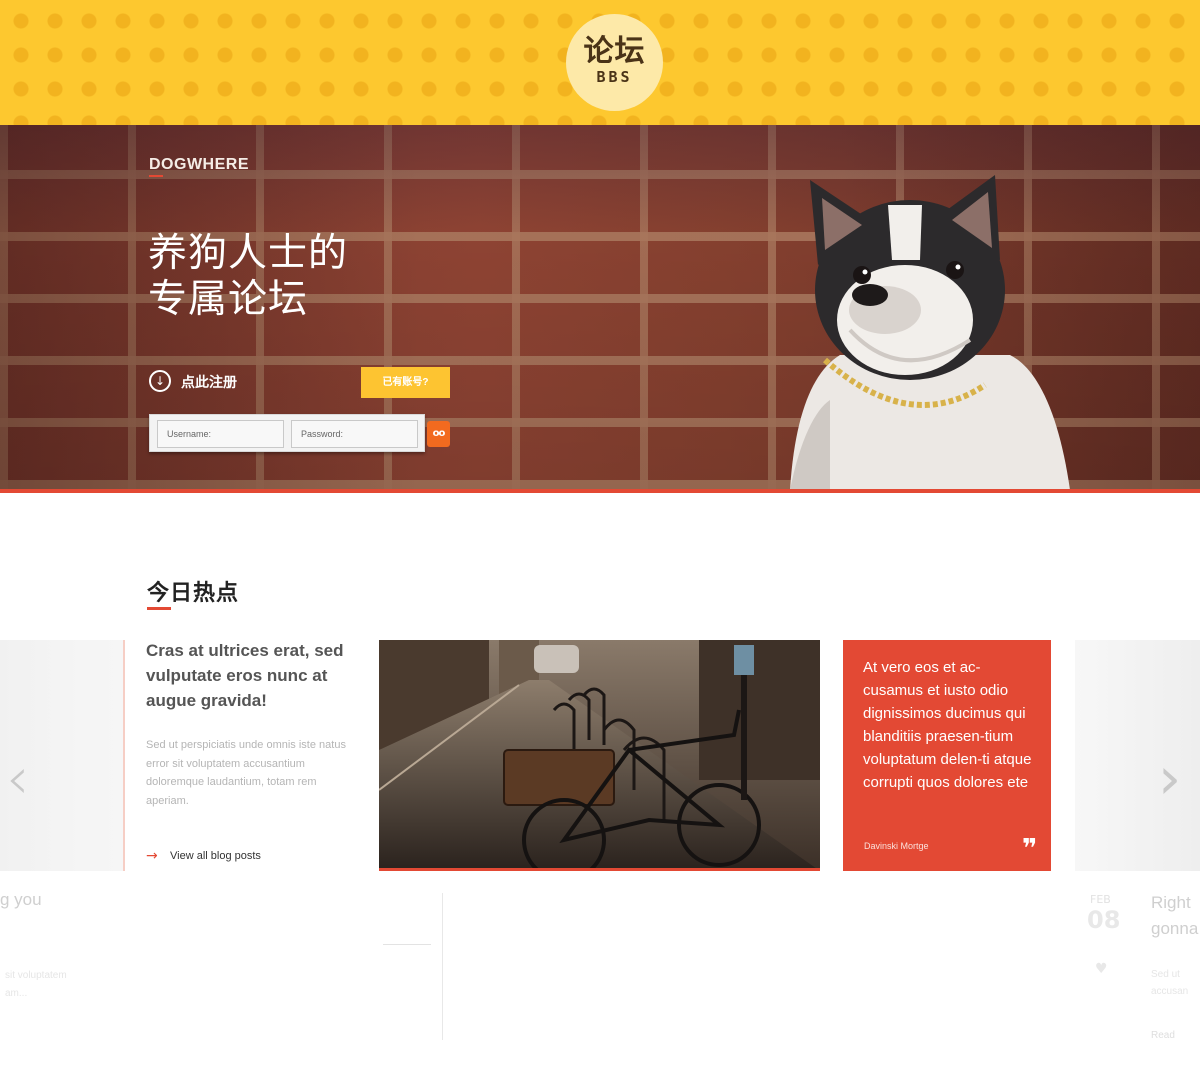 The height and width of the screenshot is (1074, 1200). Describe the element at coordinates (1030, 849) in the screenshot. I see `quote-icon: ❞` at that location.